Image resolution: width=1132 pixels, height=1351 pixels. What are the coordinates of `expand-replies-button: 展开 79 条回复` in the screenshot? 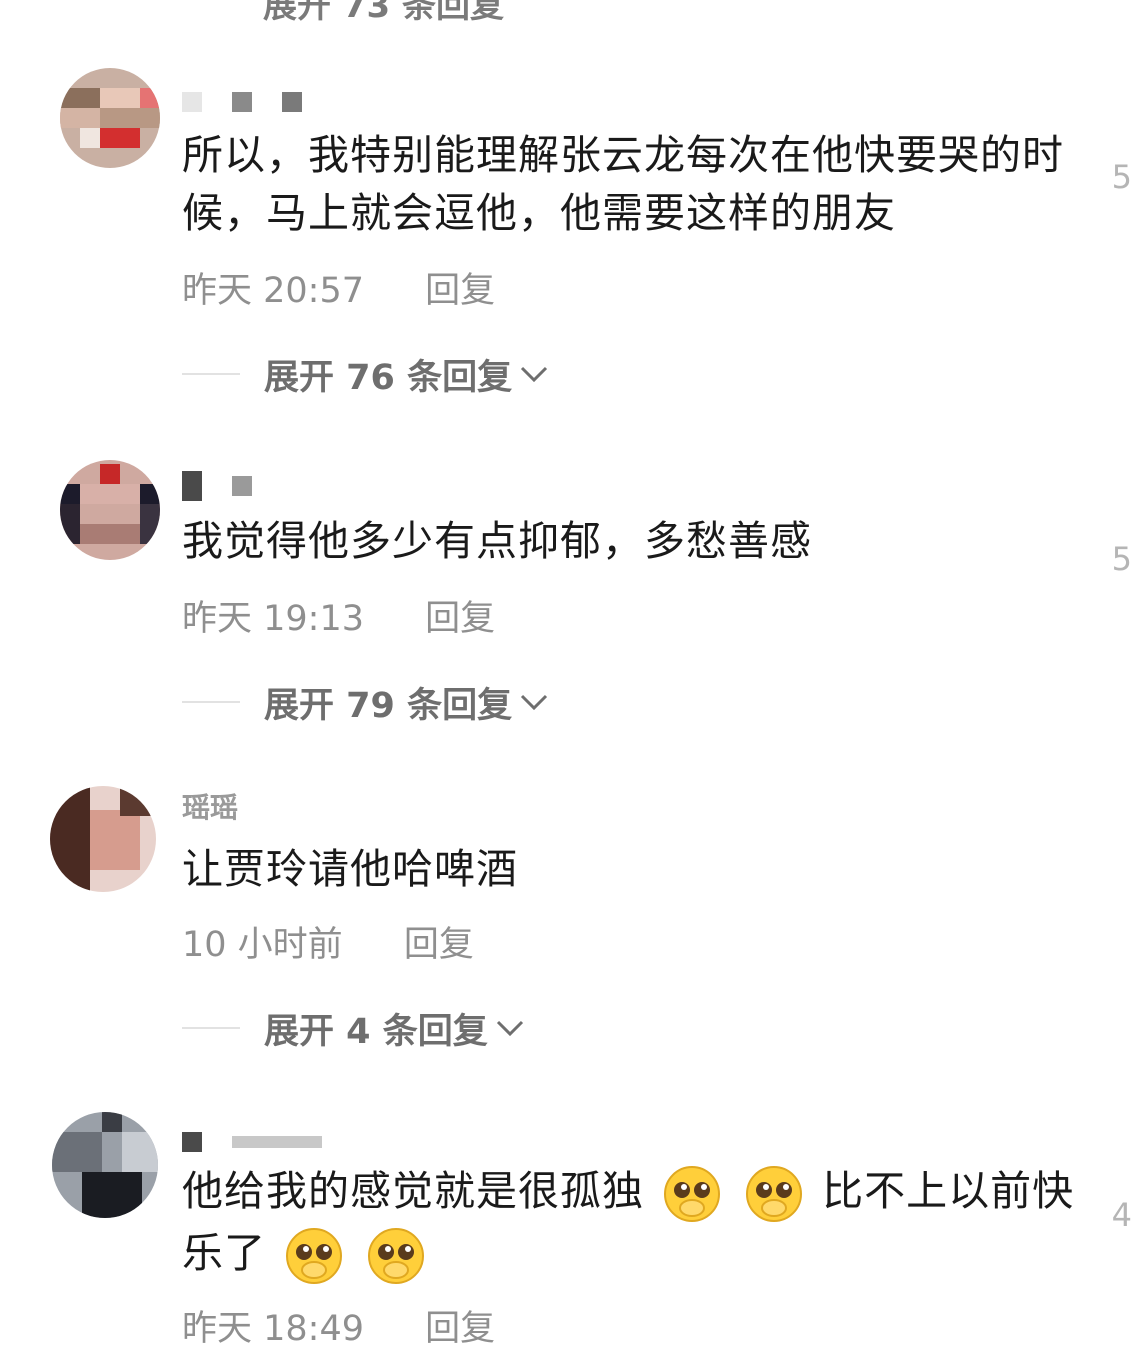 It's located at (367, 703).